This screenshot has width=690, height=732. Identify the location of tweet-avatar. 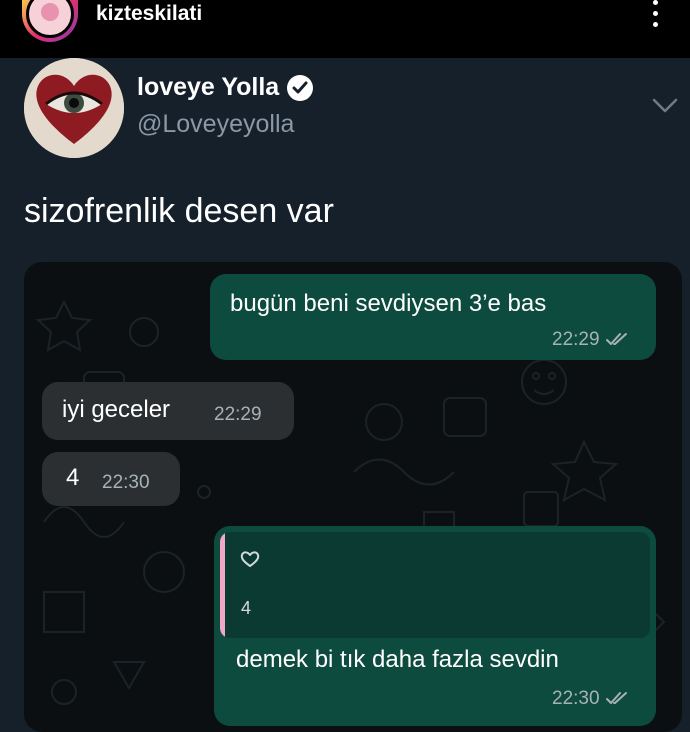
(74, 108).